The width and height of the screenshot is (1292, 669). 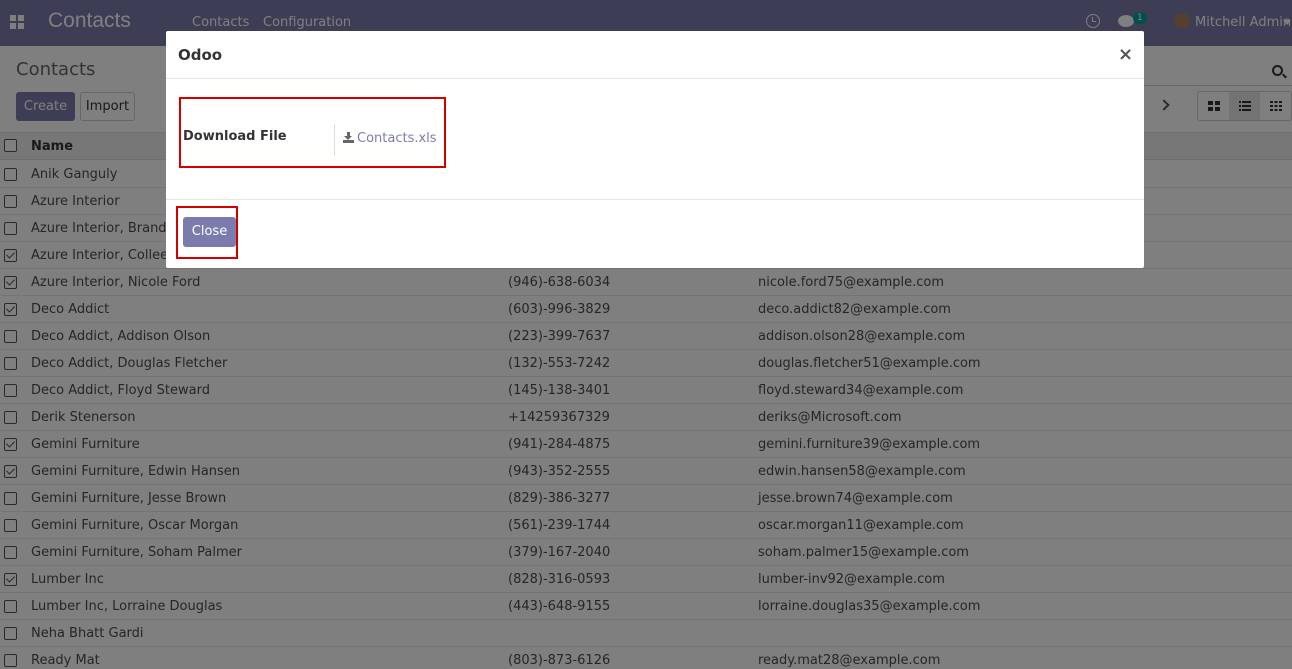 What do you see at coordinates (348, 137) in the screenshot?
I see `download-icon` at bounding box center [348, 137].